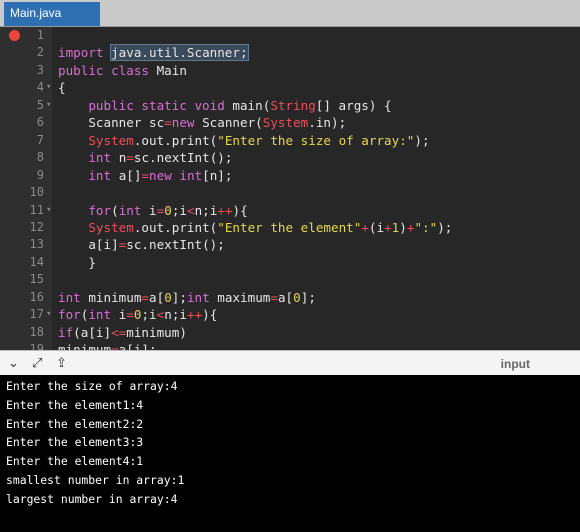 The image size is (580, 532). What do you see at coordinates (52, 14) in the screenshot?
I see `tab-main-java: Main.java` at bounding box center [52, 14].